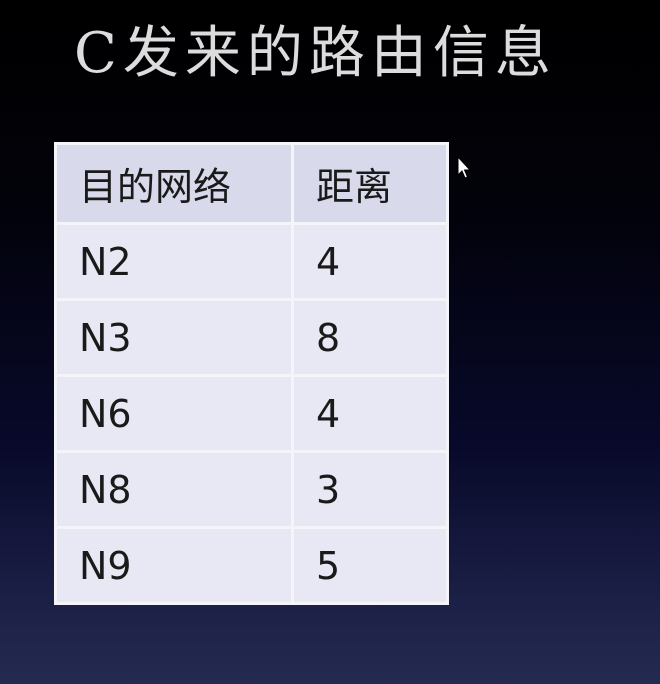 The height and width of the screenshot is (684, 660). What do you see at coordinates (174, 183) in the screenshot?
I see `header-destination-network: 目的网络` at bounding box center [174, 183].